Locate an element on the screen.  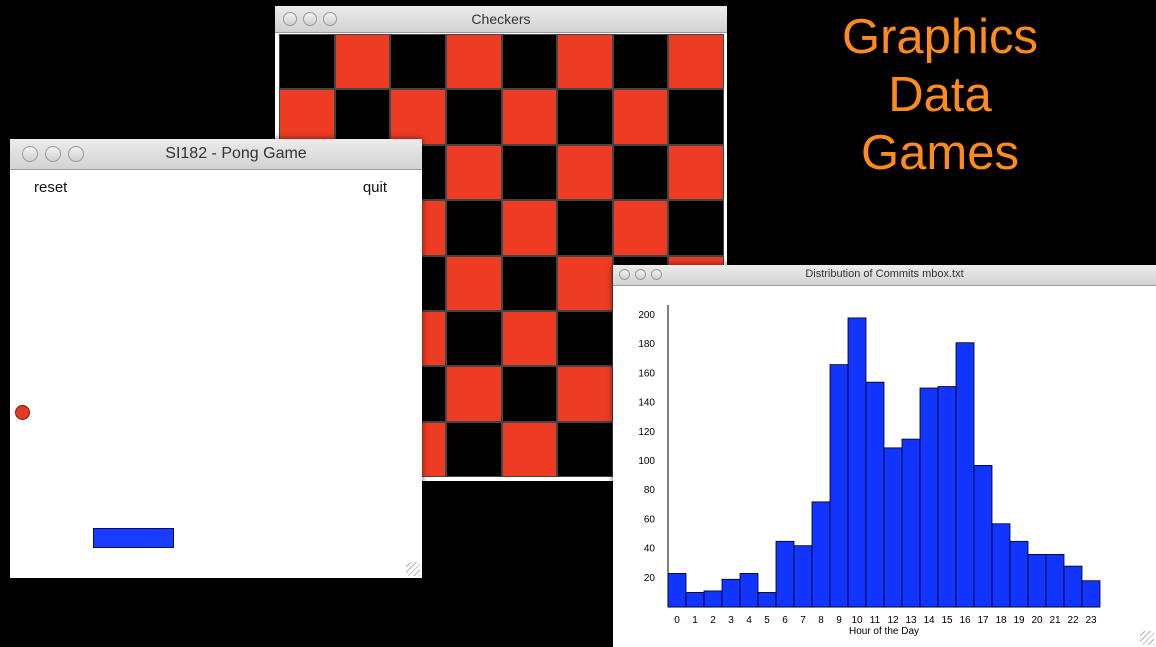
x-tick-label: 5 is located at coordinates (767, 620).